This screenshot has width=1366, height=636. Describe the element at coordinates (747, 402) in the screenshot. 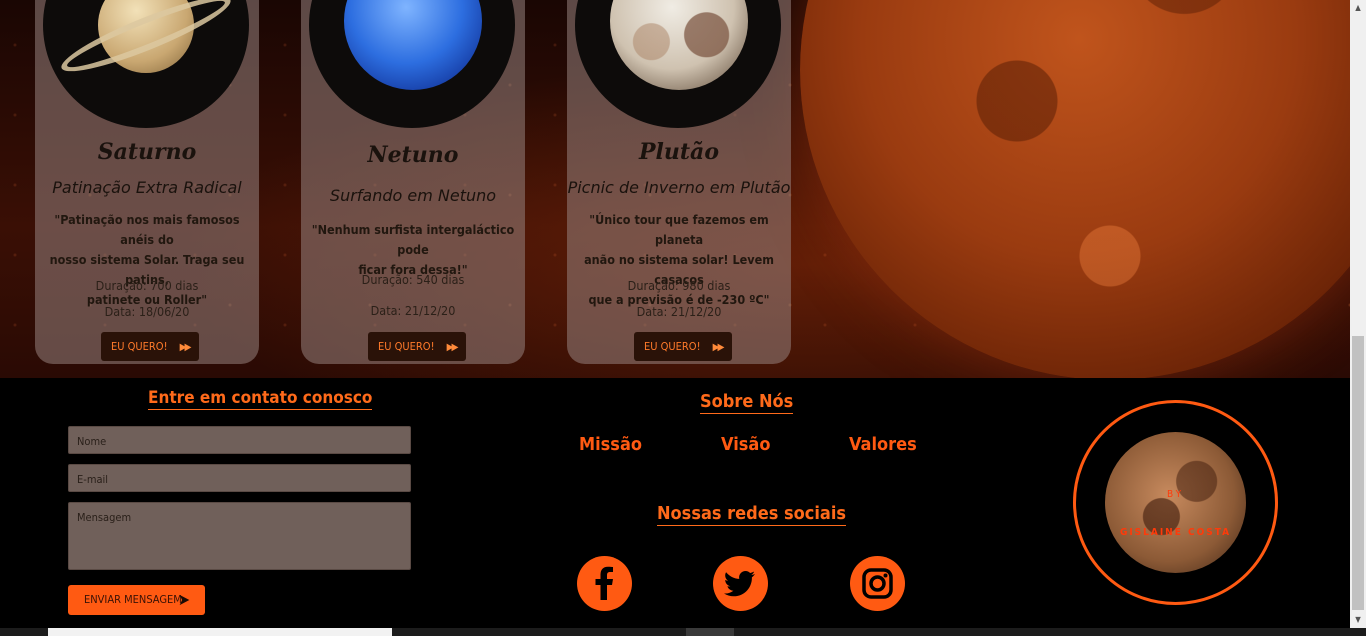

I see `about-title: Sobre Nós` at that location.